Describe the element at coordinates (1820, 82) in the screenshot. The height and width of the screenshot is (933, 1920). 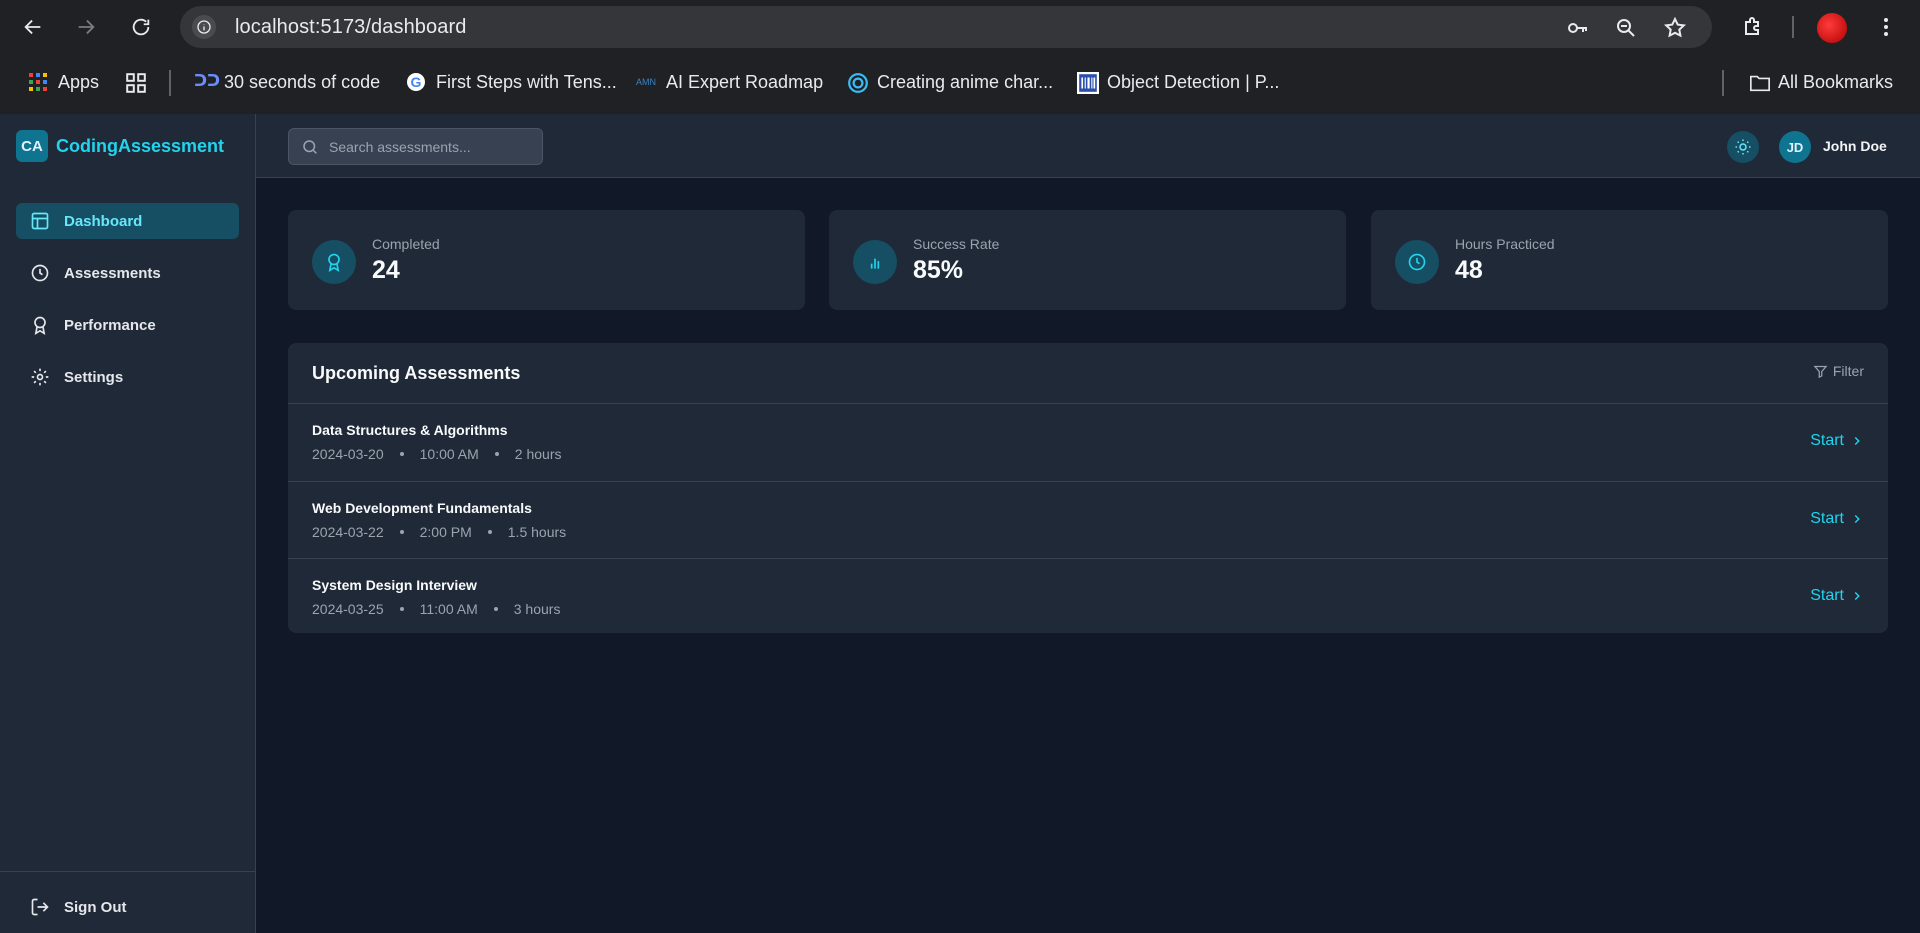
I see `all-bookmarks-button: All Bookmarks` at that location.